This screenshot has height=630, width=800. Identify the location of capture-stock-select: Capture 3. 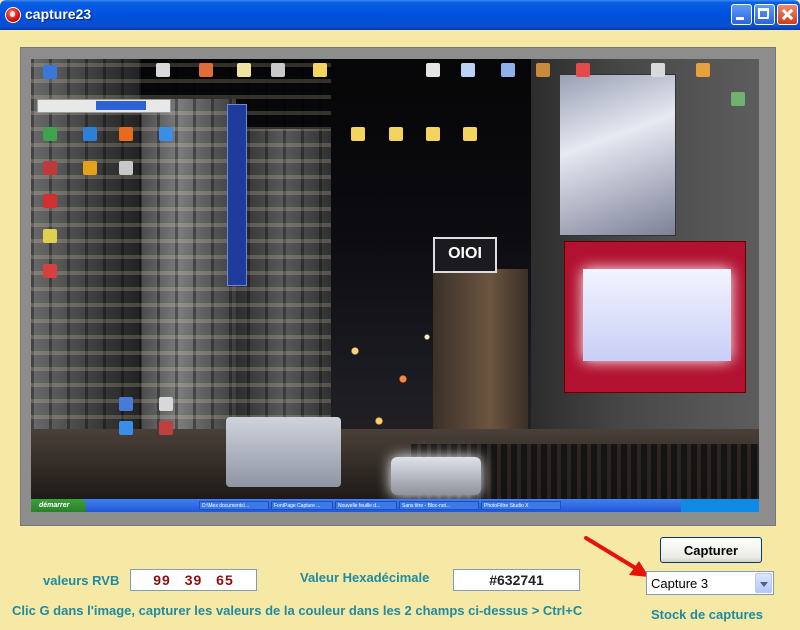
(710, 583).